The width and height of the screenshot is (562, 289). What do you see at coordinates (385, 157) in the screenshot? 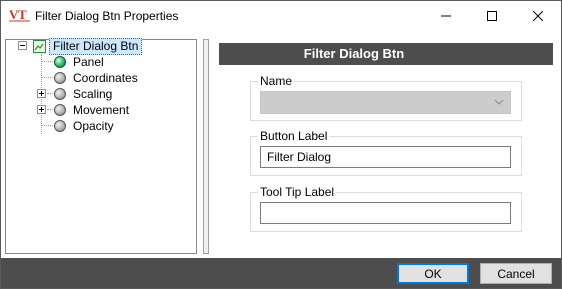
I see `button-label-input: Filter Dialog` at bounding box center [385, 157].